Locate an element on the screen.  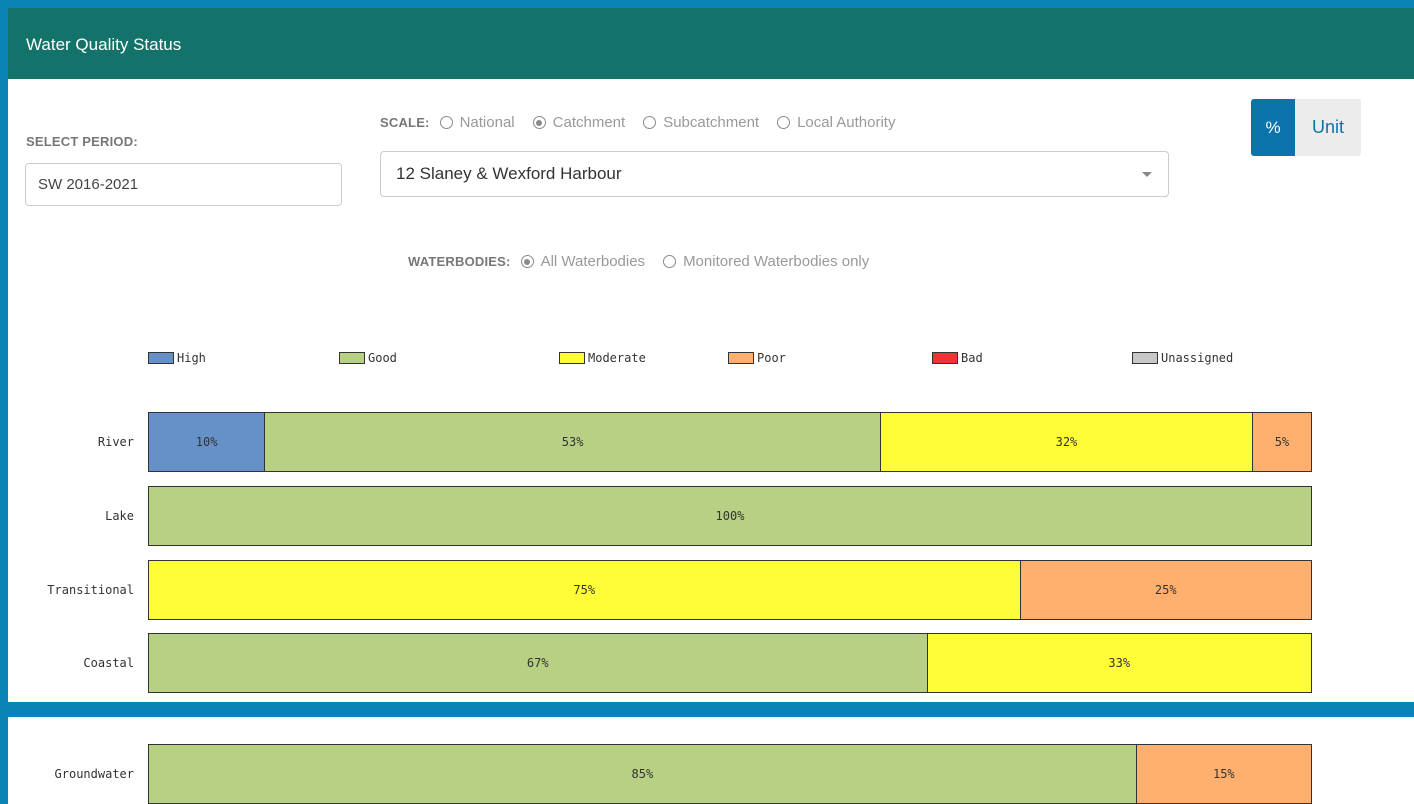
waterbodies-option-all: All Waterbodies is located at coordinates (583, 261).